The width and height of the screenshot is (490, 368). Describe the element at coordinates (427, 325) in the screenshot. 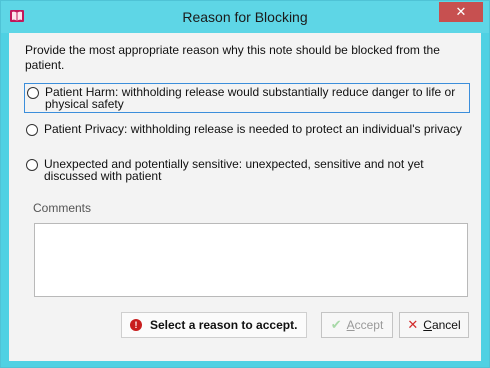

I see `cancel-accelerator: C` at that location.